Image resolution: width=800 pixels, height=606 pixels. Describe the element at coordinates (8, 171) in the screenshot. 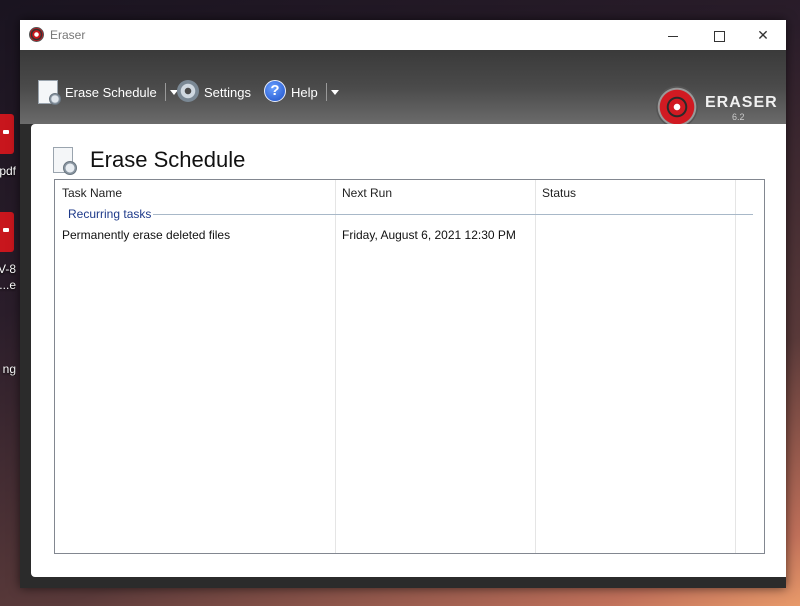

I see `desktop-label: pdf` at that location.